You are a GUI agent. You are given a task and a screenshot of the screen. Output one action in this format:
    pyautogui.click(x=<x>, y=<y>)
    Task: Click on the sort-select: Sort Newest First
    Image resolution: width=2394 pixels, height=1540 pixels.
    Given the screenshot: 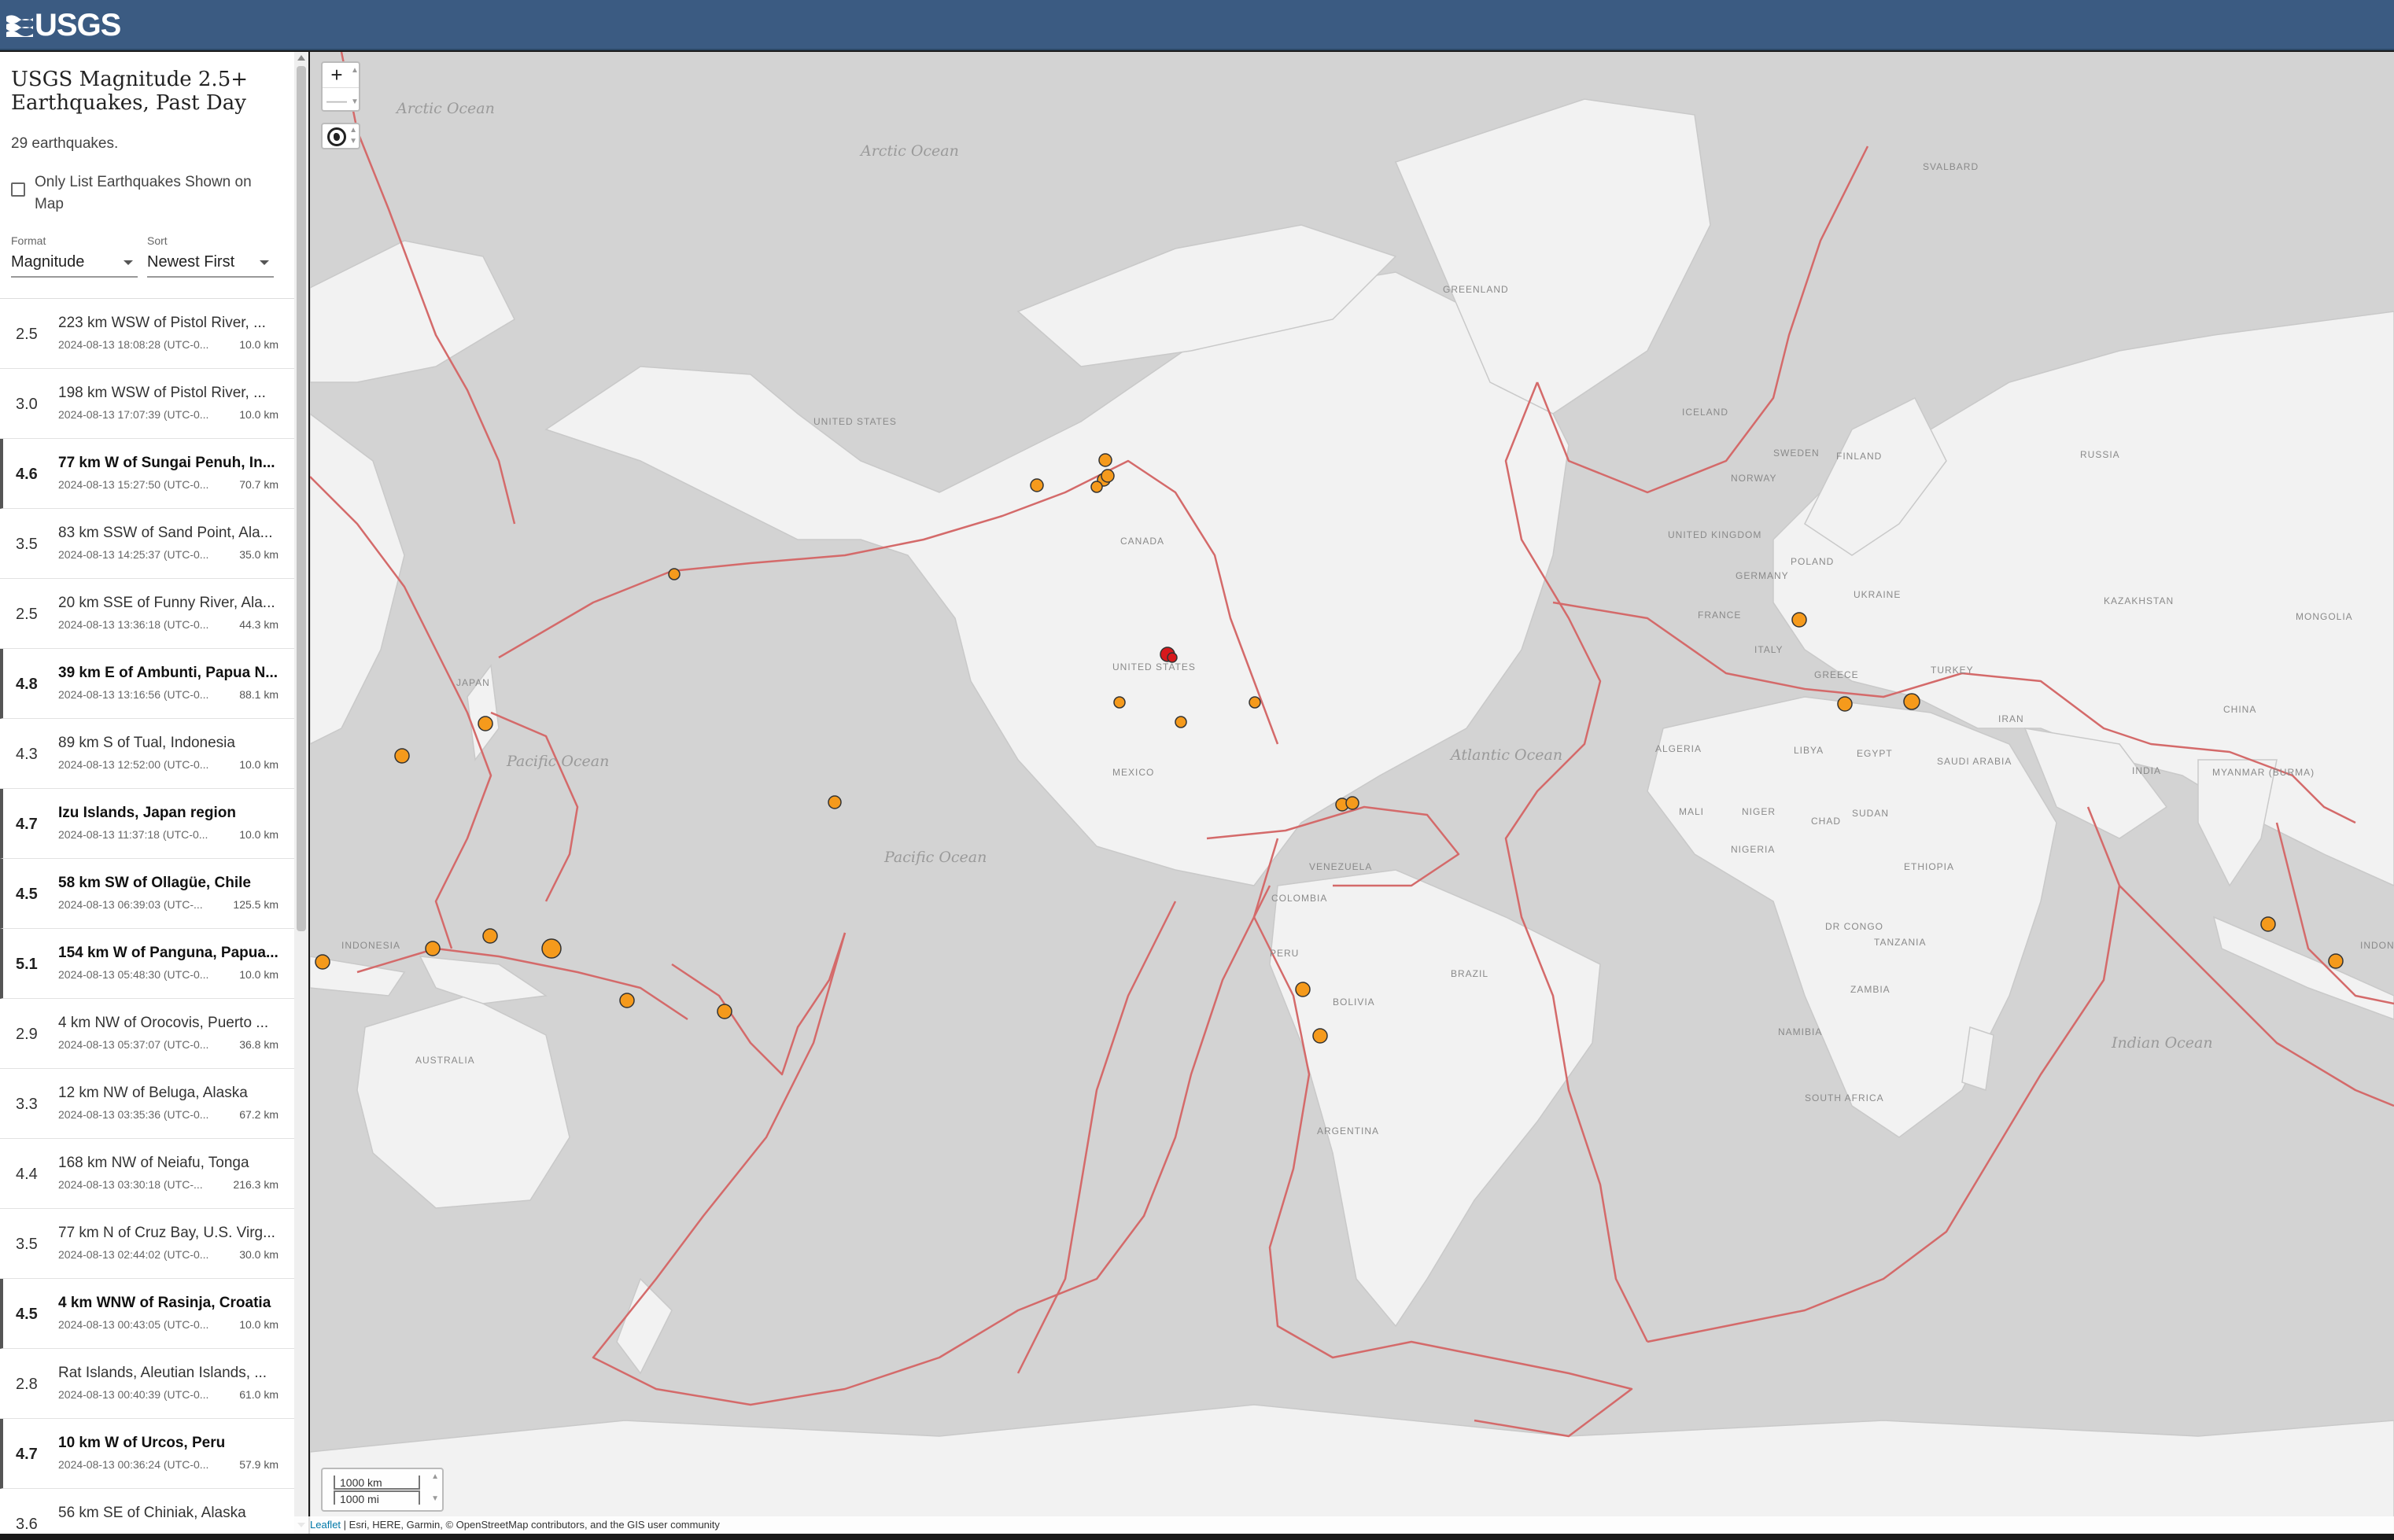 What is the action you would take?
    pyautogui.click(x=210, y=256)
    